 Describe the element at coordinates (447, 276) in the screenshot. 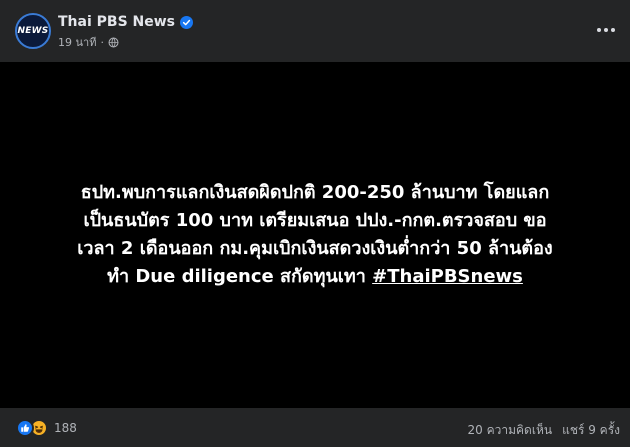

I see `hashtag-link: #ThaiPBSnews` at that location.